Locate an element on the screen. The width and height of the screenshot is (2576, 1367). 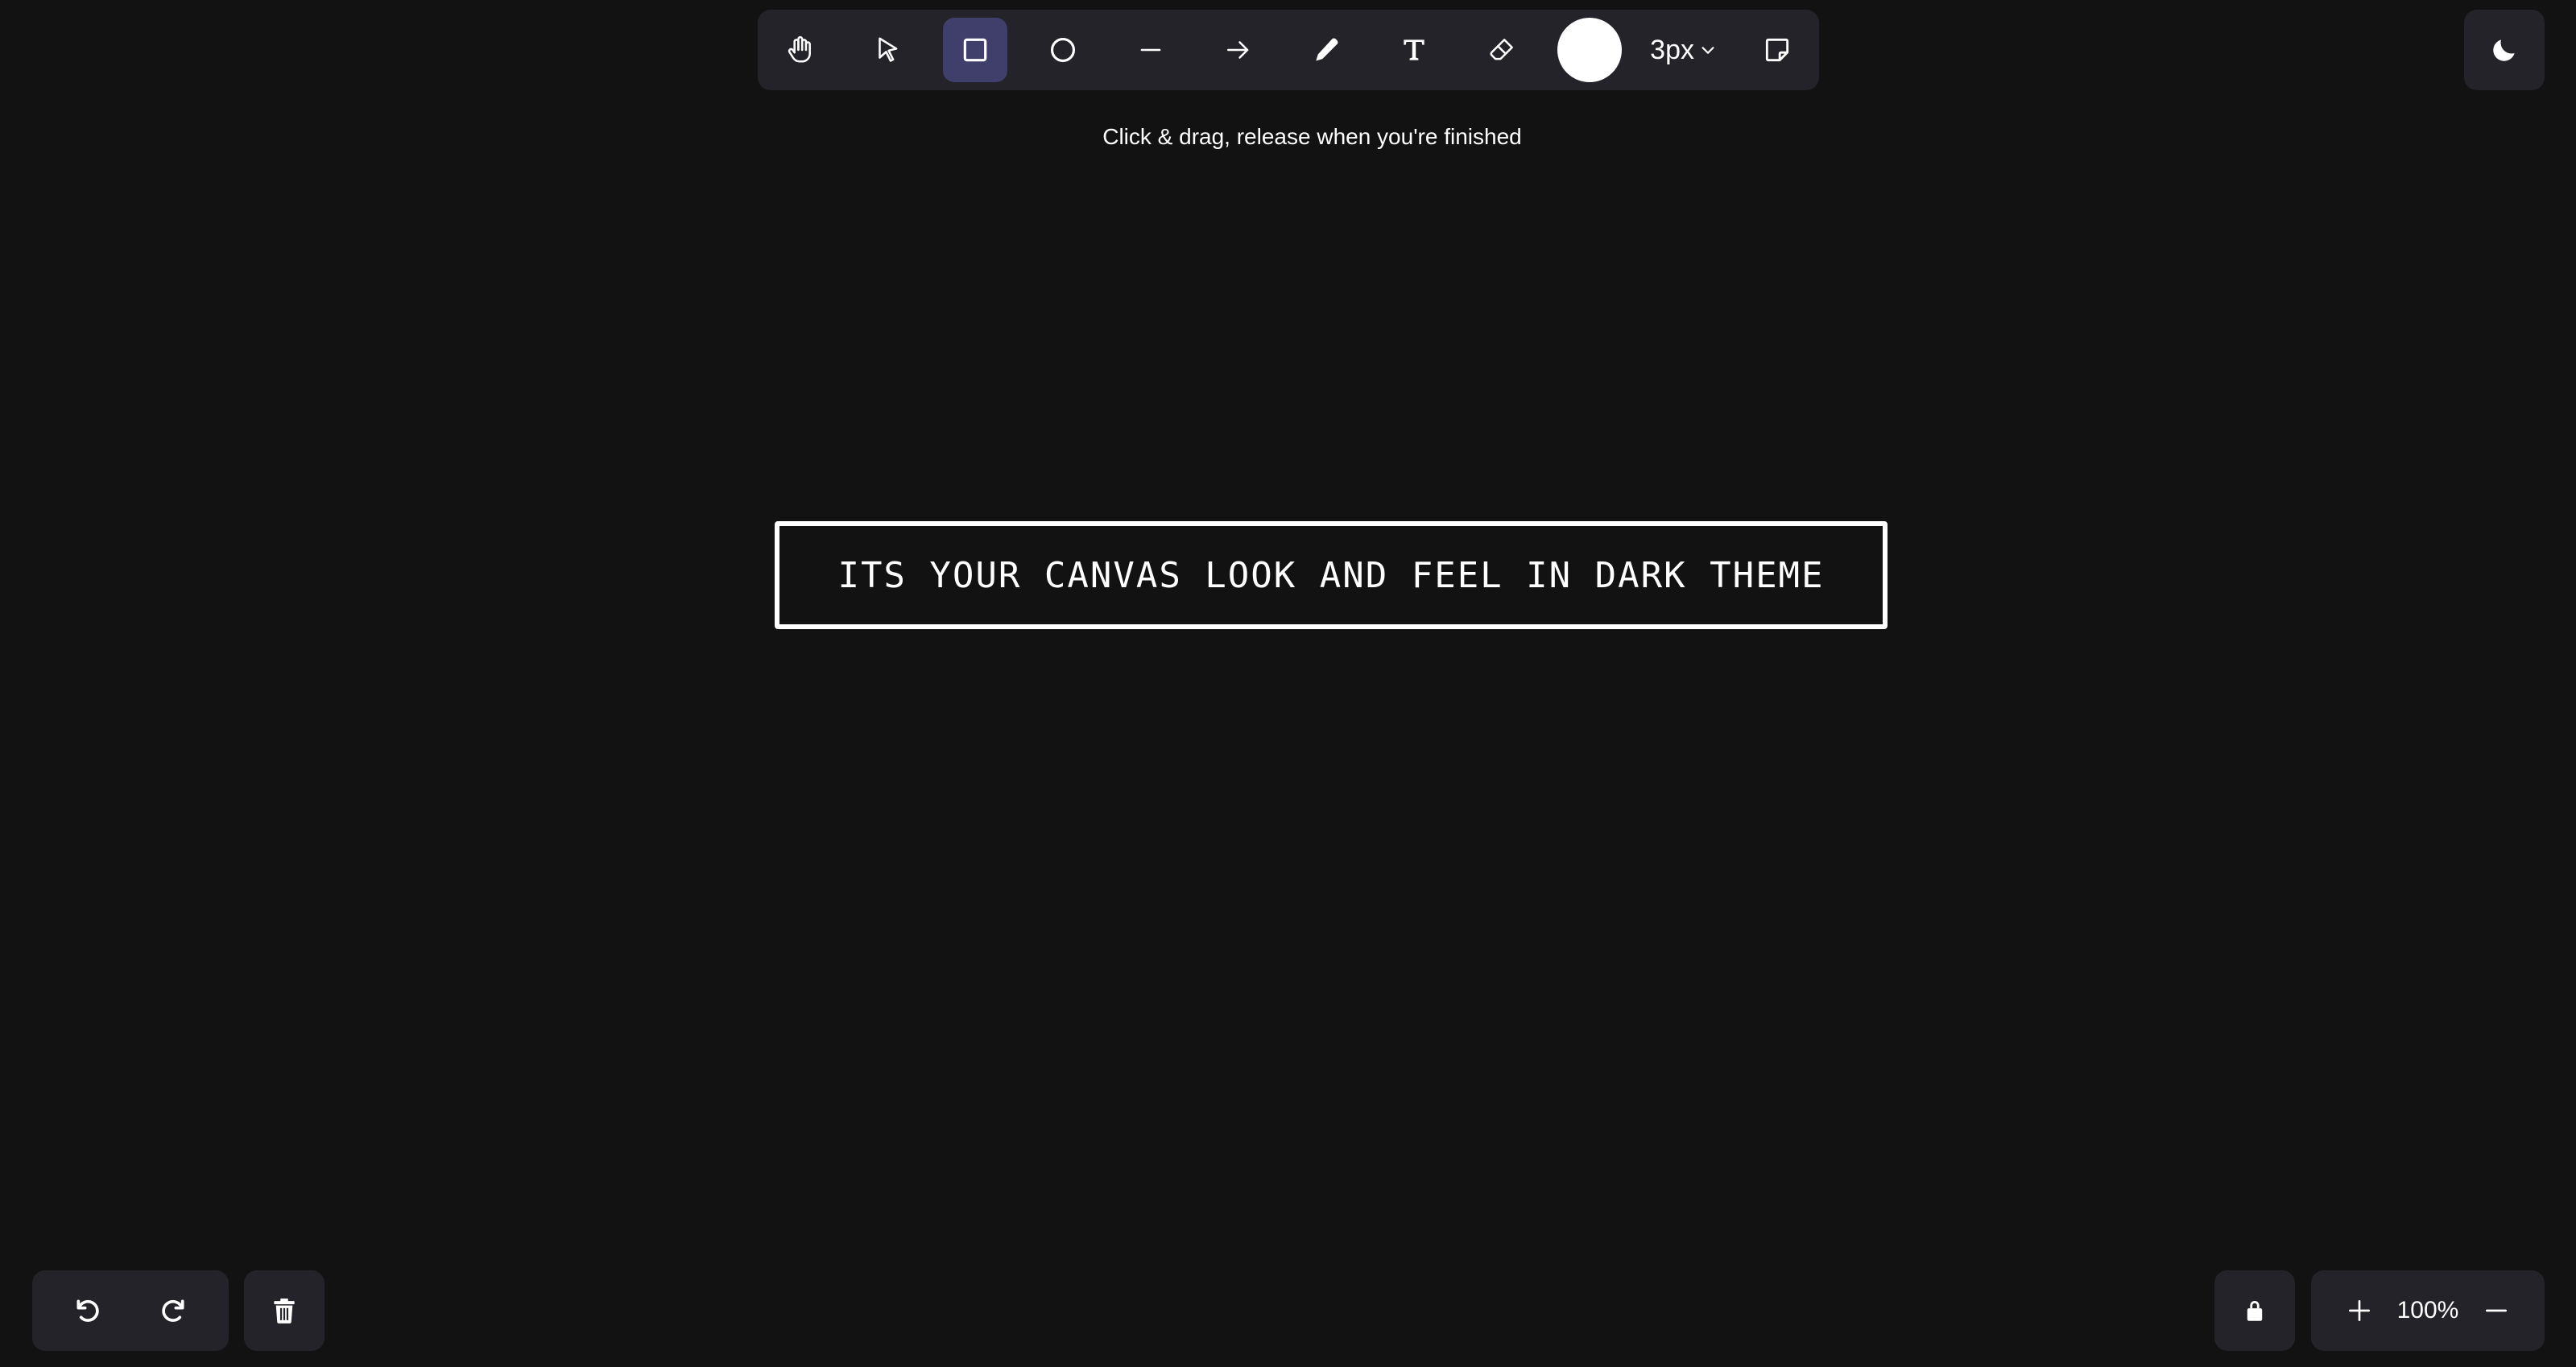
clear-canvas-button is located at coordinates (284, 1310).